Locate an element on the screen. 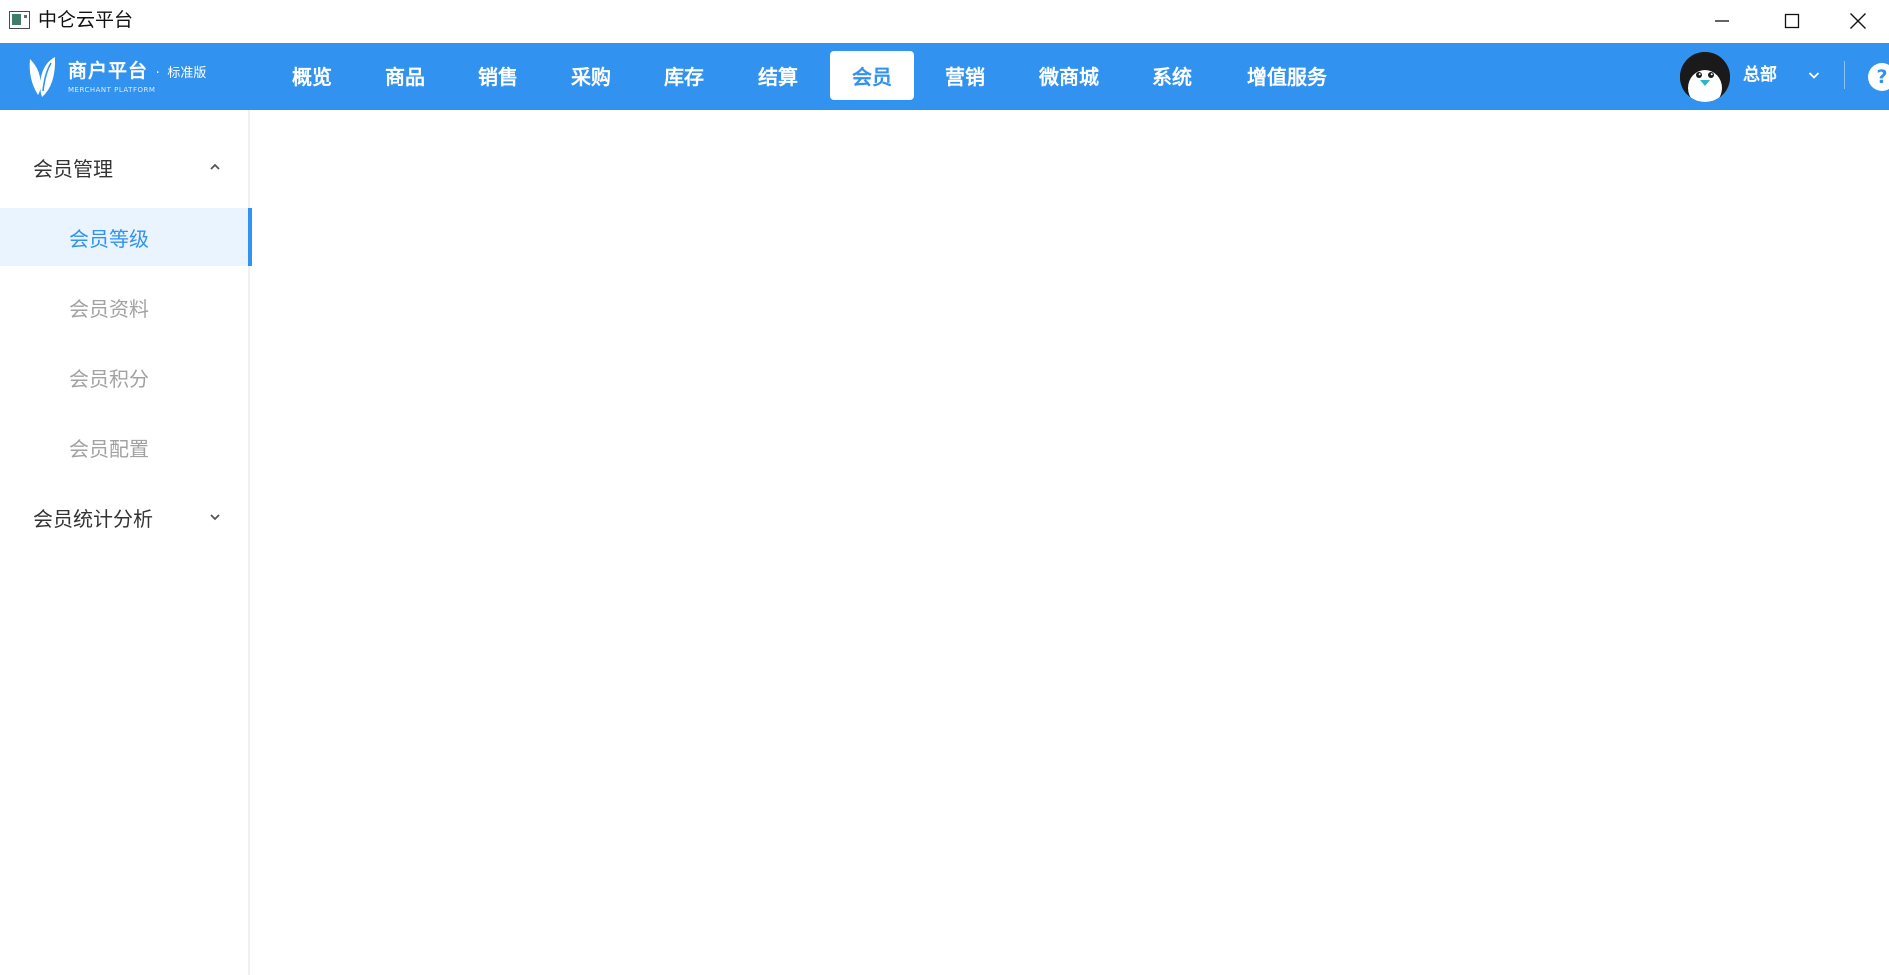 The image size is (1889, 975). nav-item-overview: 概览 is located at coordinates (312, 75).